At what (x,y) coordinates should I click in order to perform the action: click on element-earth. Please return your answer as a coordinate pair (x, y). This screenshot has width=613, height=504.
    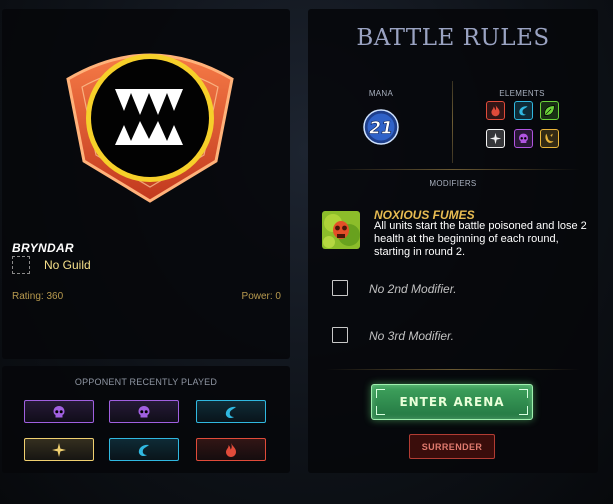
    Looking at the image, I should click on (549, 110).